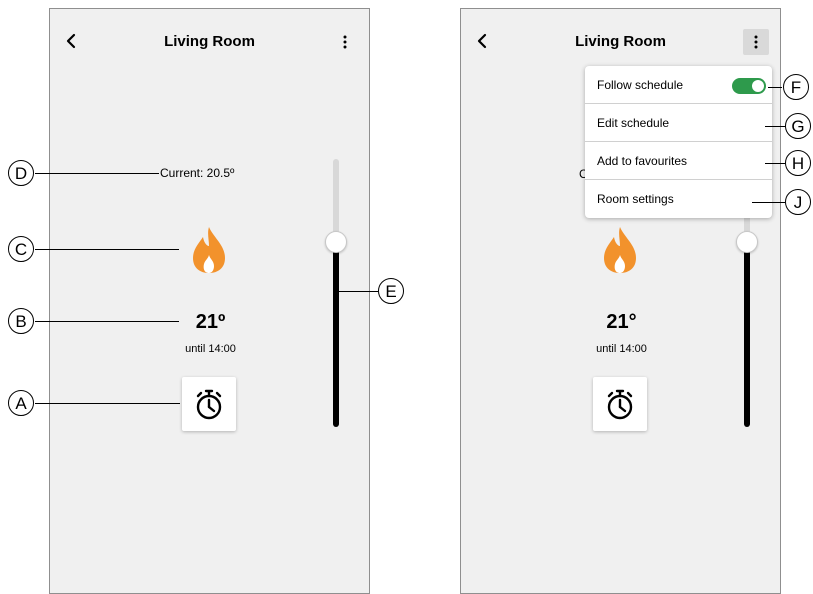 Image resolution: width=813 pixels, height=594 pixels. What do you see at coordinates (336, 200) in the screenshot?
I see `temperature-slider-track` at bounding box center [336, 200].